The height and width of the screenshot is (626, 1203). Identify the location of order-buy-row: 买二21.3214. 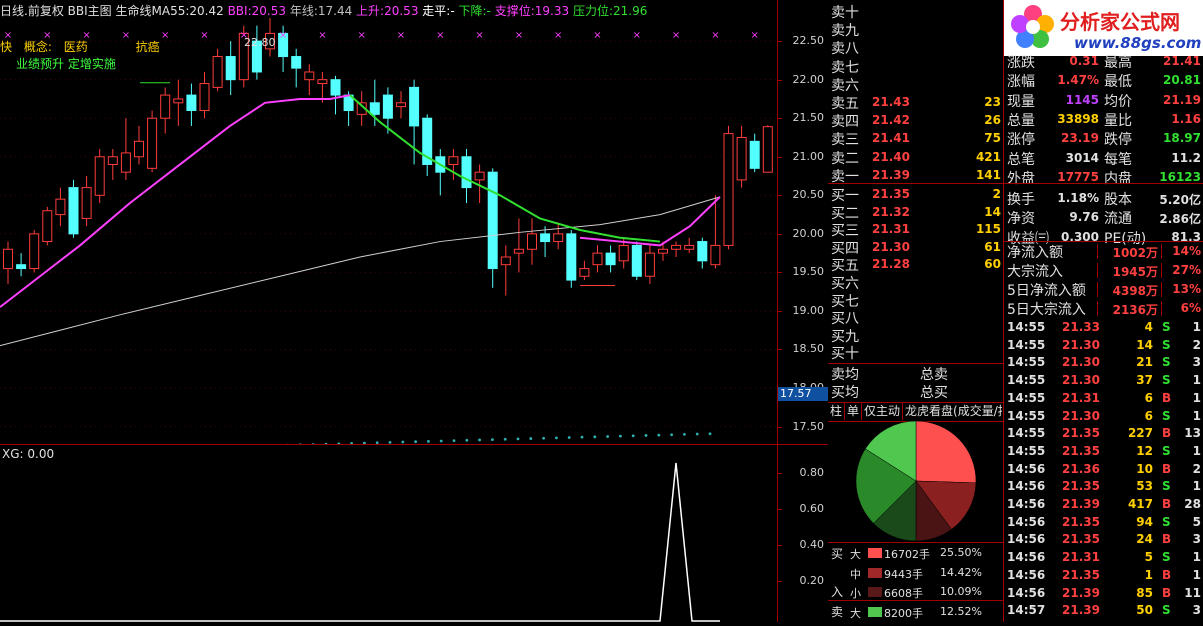
(916, 212).